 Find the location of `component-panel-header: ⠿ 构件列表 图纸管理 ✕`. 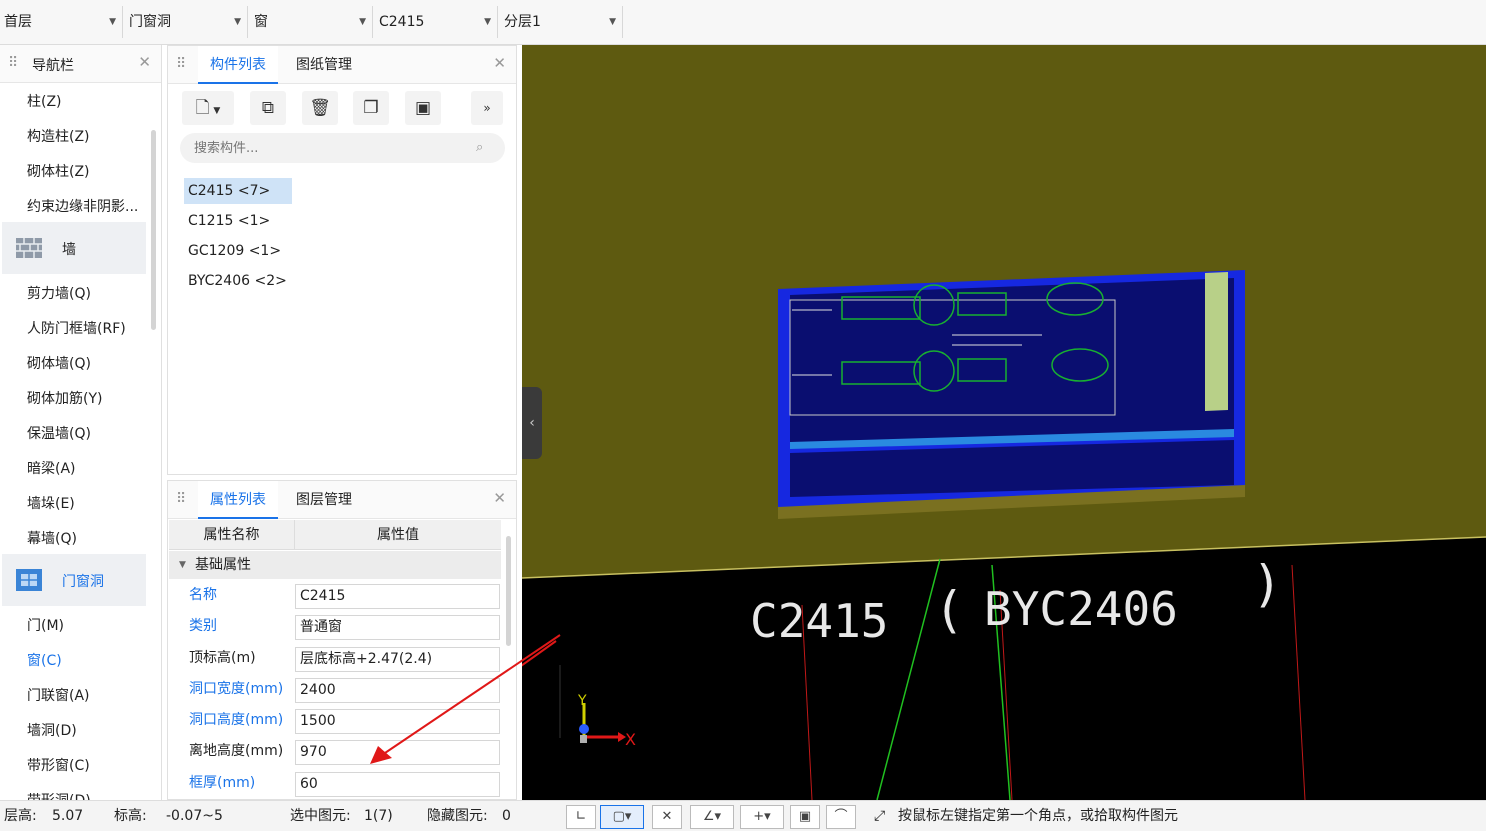

component-panel-header: ⠿ 构件列表 图纸管理 ✕ is located at coordinates (342, 65).